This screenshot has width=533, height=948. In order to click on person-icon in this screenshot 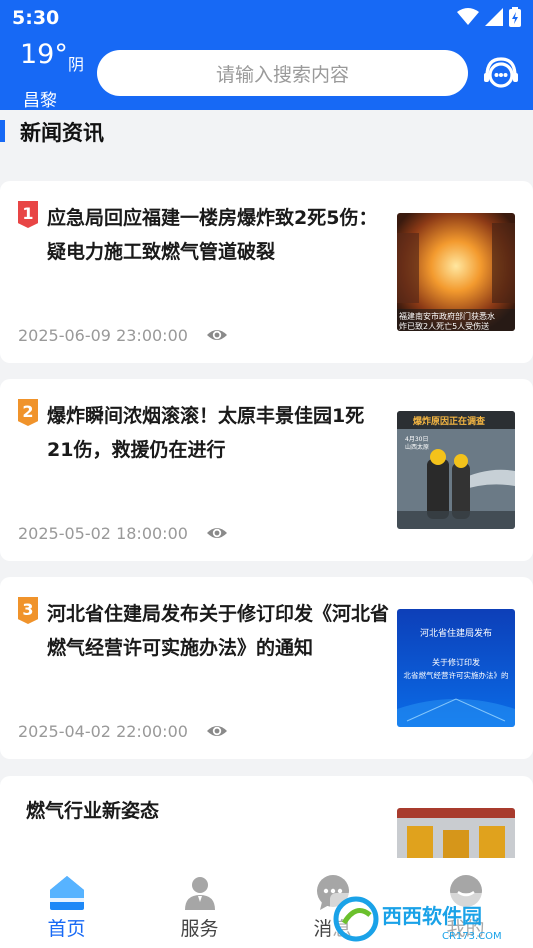, I will do `click(199, 893)`.